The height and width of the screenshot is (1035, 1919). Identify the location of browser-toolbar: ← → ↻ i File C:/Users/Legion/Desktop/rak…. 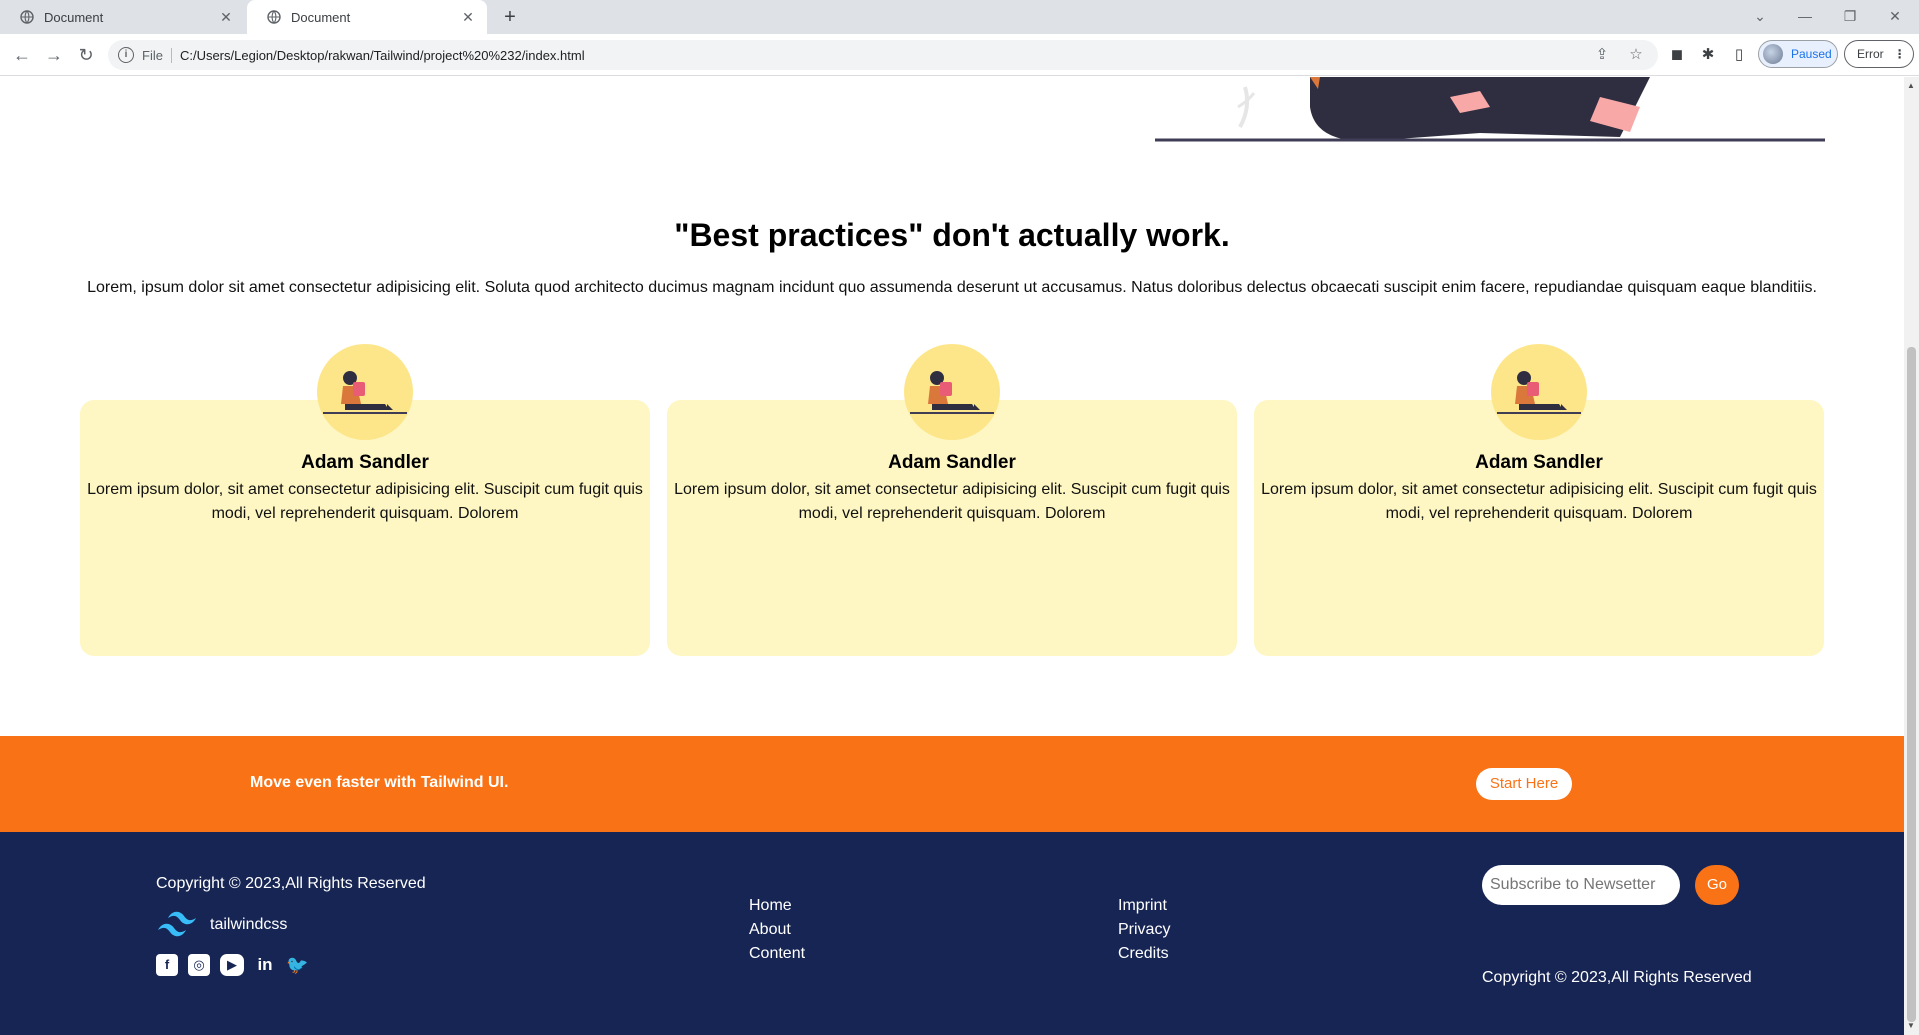
(959, 55).